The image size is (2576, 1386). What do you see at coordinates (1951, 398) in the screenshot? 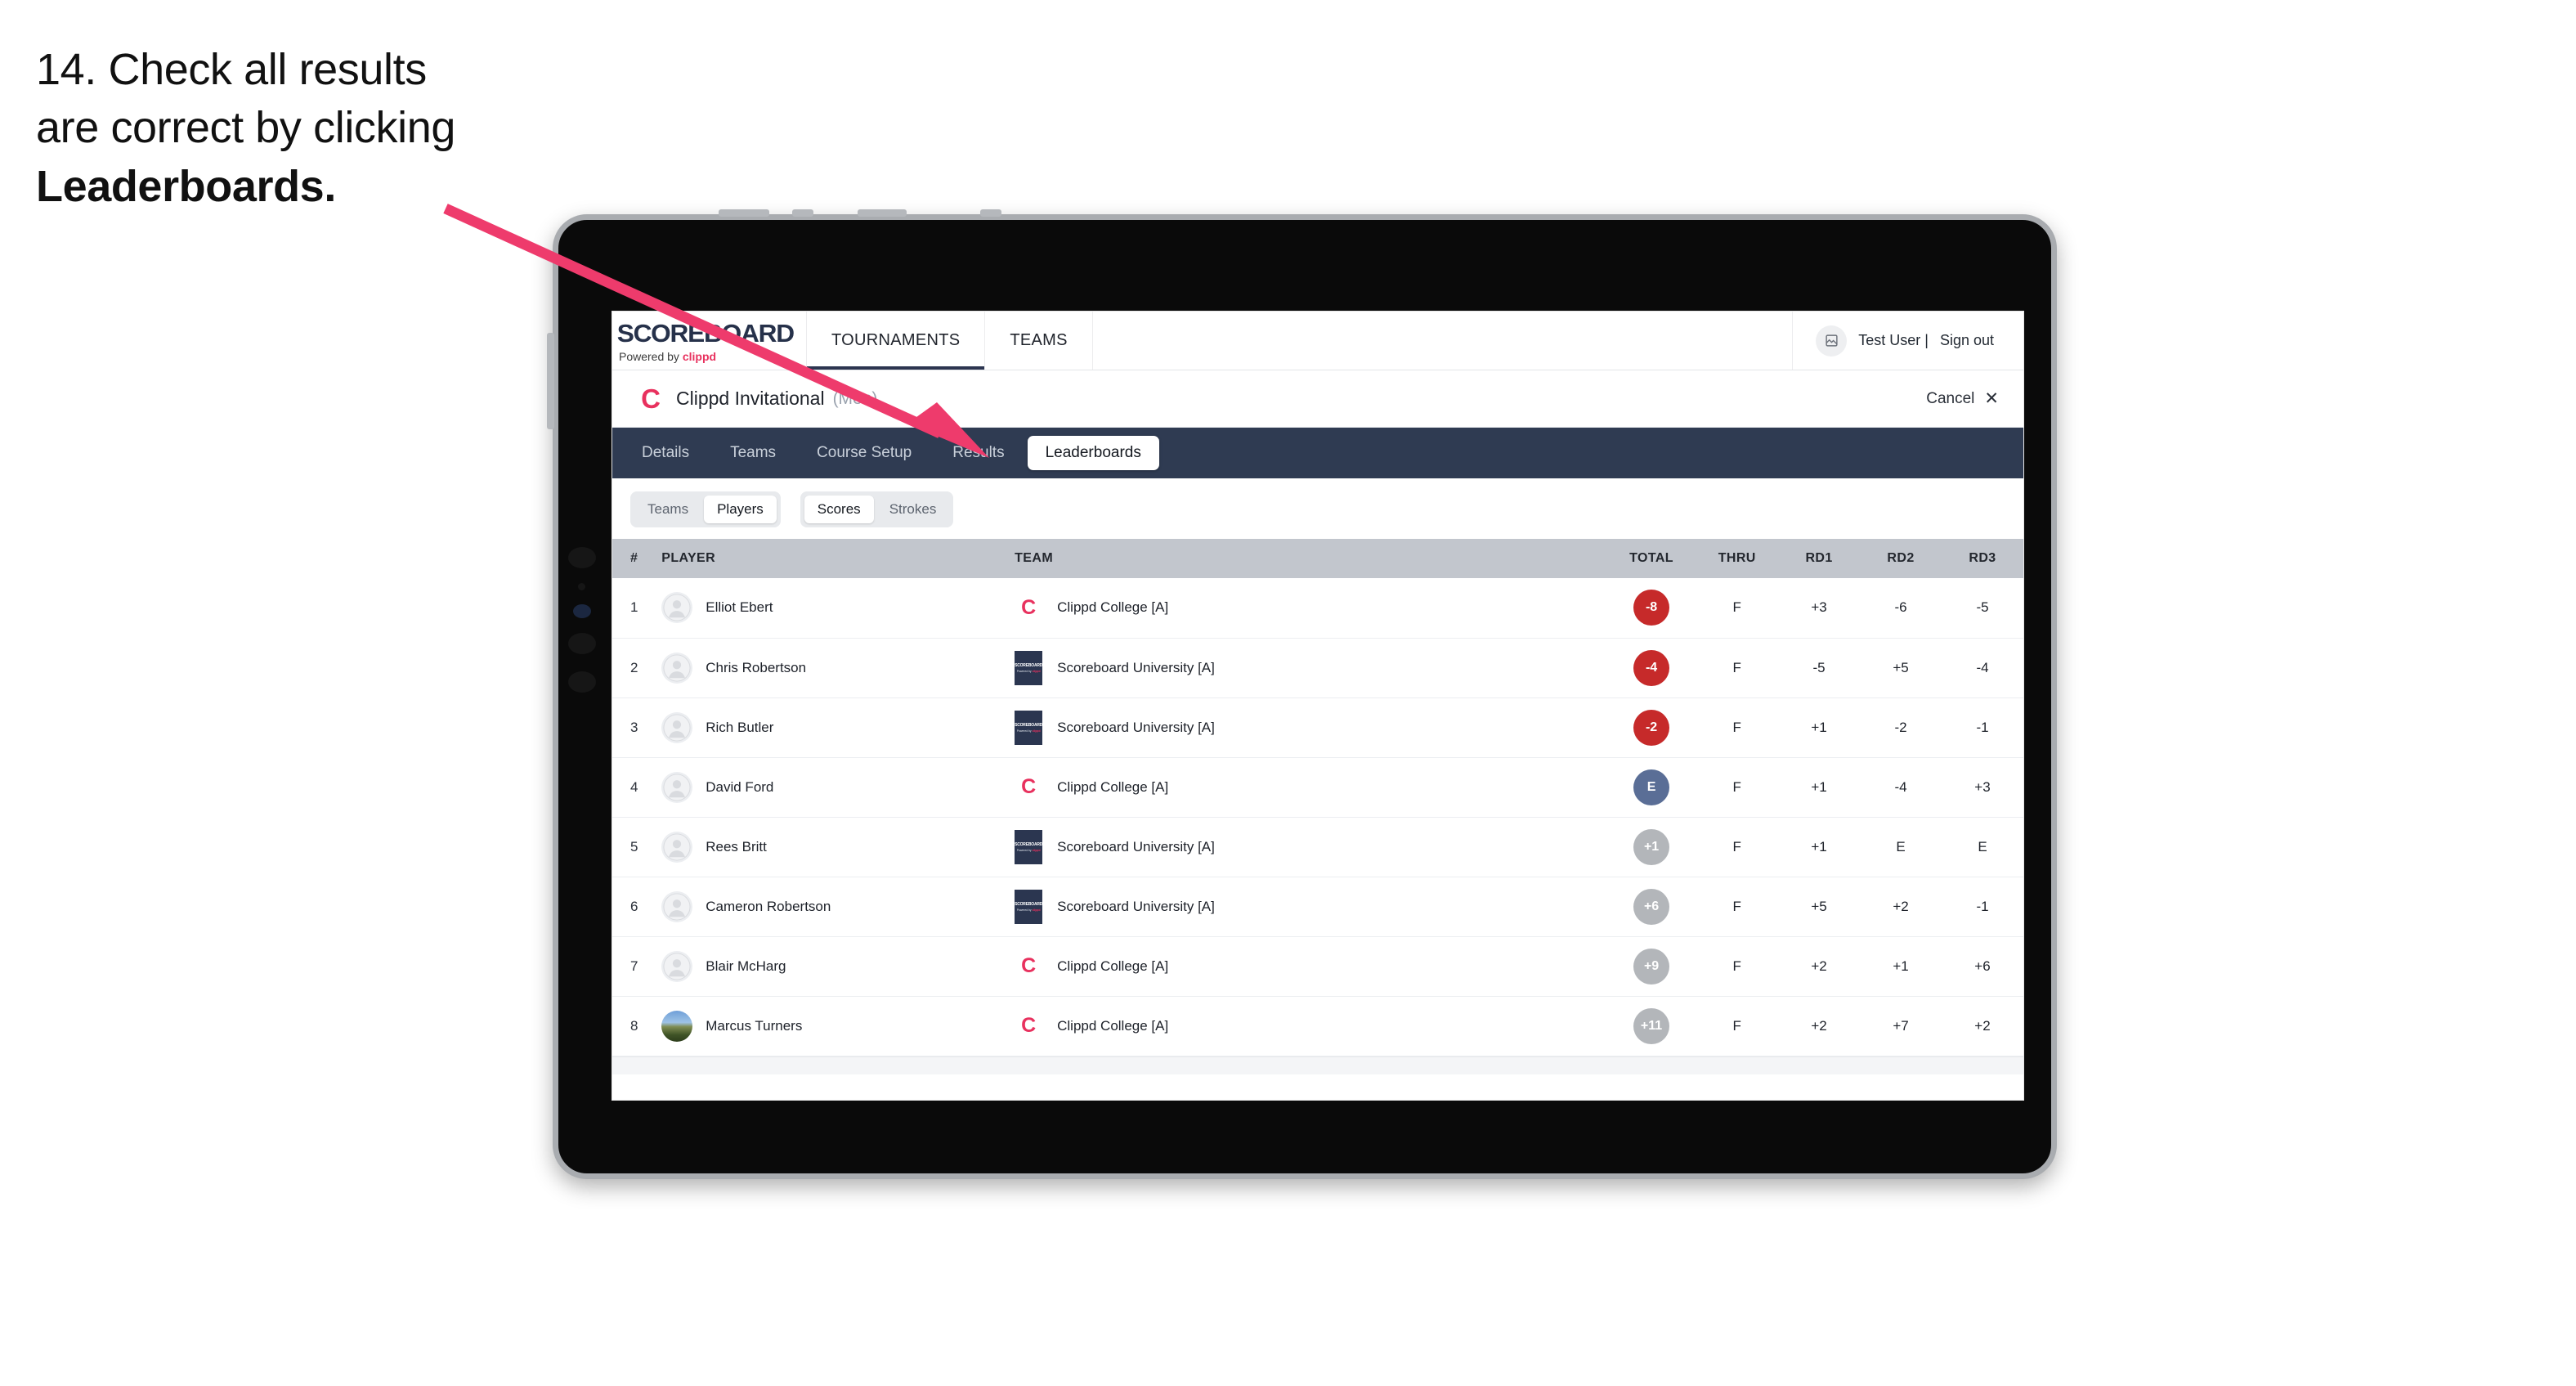
I see `cancel-label: Cancel` at bounding box center [1951, 398].